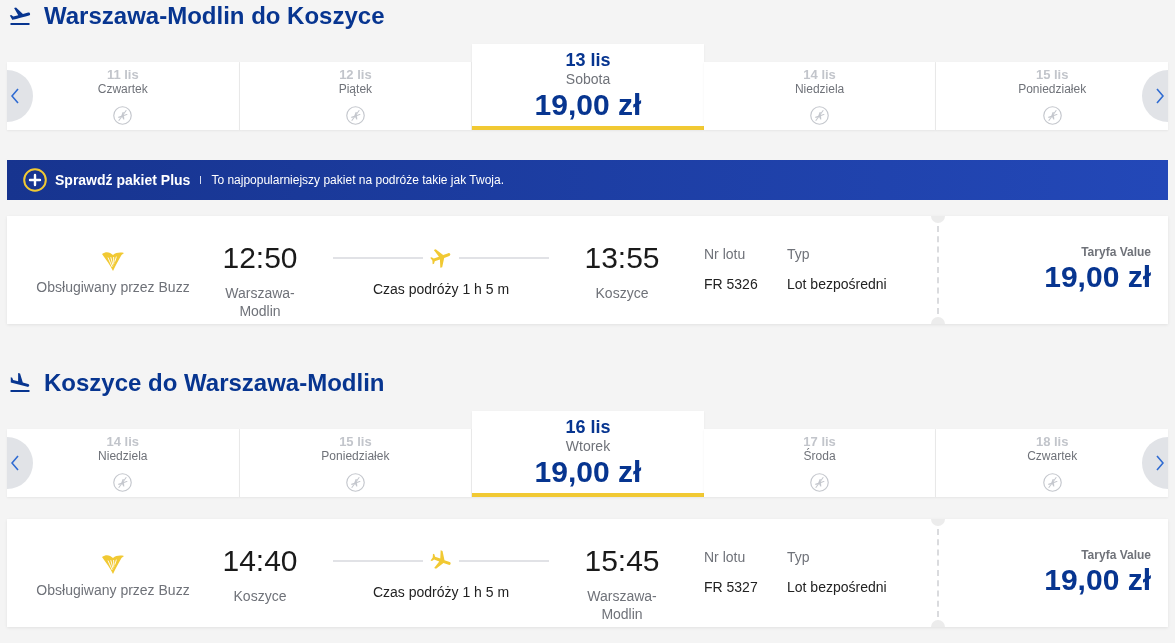  What do you see at coordinates (214, 383) in the screenshot?
I see `route-title: Koszyce do Warszawa-Modlin` at bounding box center [214, 383].